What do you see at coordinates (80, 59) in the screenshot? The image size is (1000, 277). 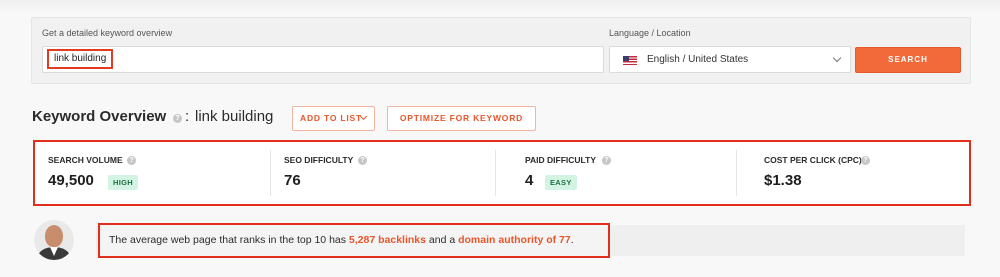 I see `keyword-input-value: link building` at bounding box center [80, 59].